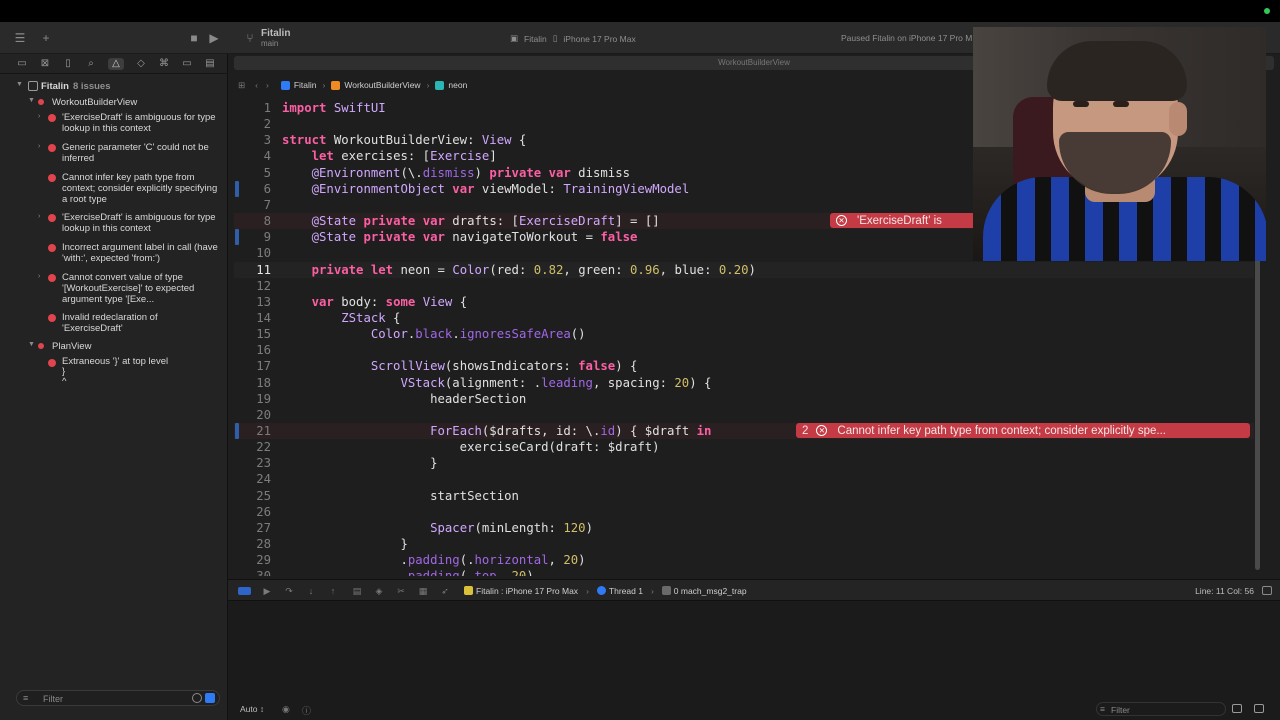 This screenshot has width=1280, height=720. What do you see at coordinates (744, 334) in the screenshot?
I see `code-line: 15 Color.black.ignoresSafeArea()` at bounding box center [744, 334].